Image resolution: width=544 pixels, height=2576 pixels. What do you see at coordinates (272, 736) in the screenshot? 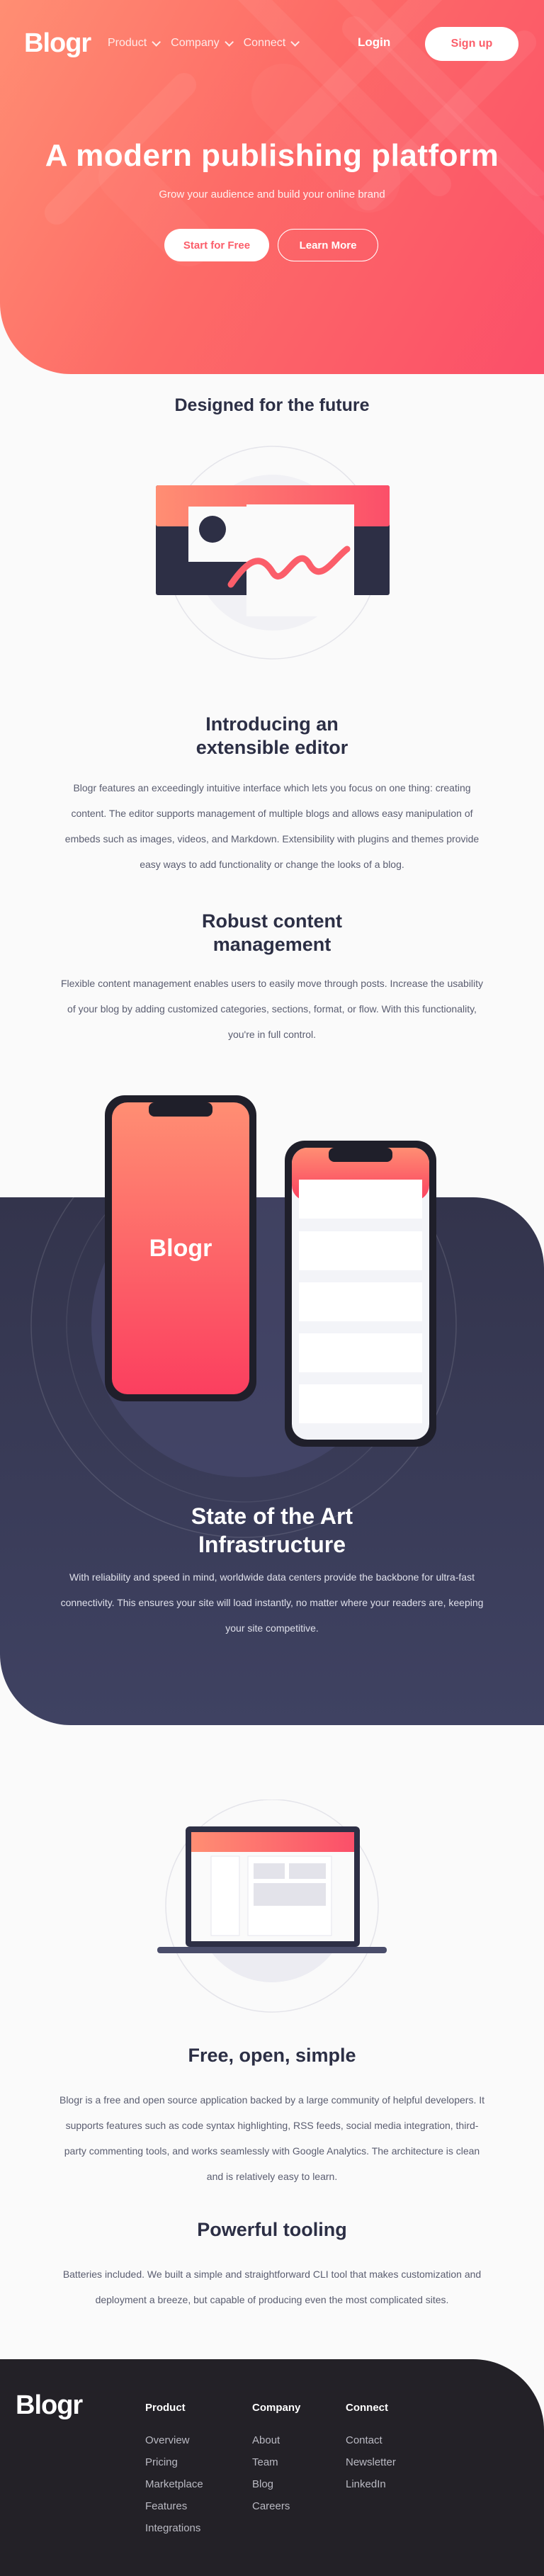
I see `feature-title-editor: Introducing an extensible editor` at bounding box center [272, 736].